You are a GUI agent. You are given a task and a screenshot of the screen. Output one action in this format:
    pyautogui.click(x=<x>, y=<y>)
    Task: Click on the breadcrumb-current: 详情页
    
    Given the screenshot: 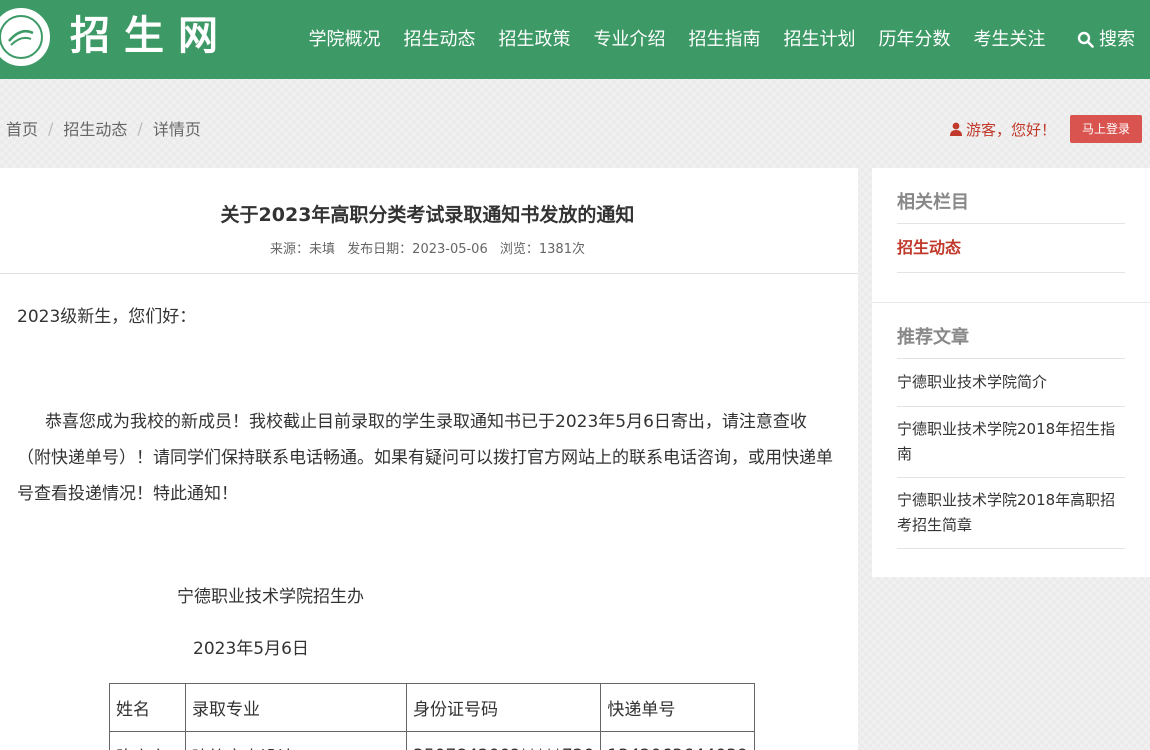 What is the action you would take?
    pyautogui.click(x=176, y=129)
    